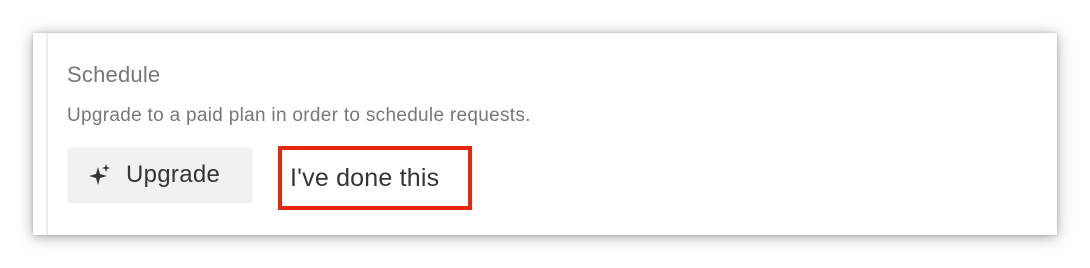 This screenshot has width=1090, height=268. What do you see at coordinates (100, 175) in the screenshot?
I see `sparkle-icon` at bounding box center [100, 175].